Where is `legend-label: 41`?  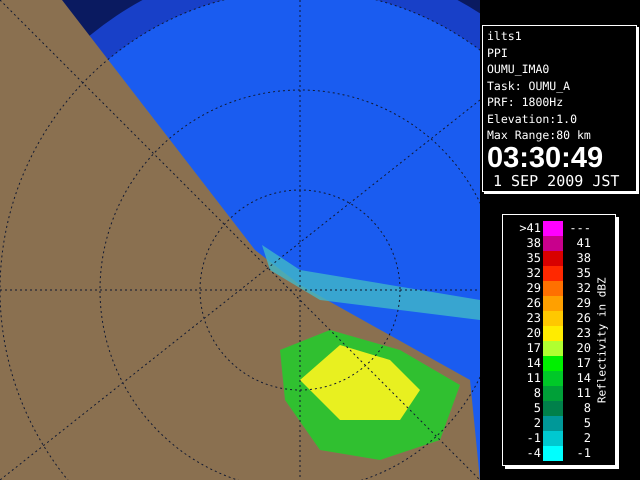
legend-label: 41 is located at coordinates (583, 243).